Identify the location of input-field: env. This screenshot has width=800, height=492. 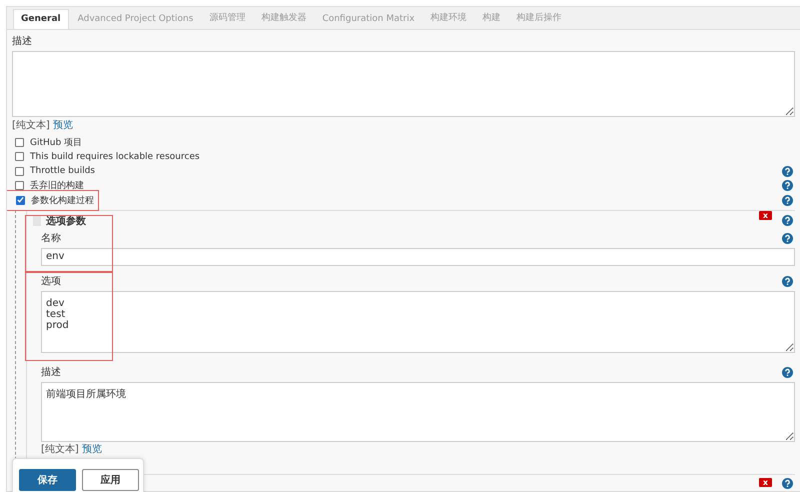
(418, 257).